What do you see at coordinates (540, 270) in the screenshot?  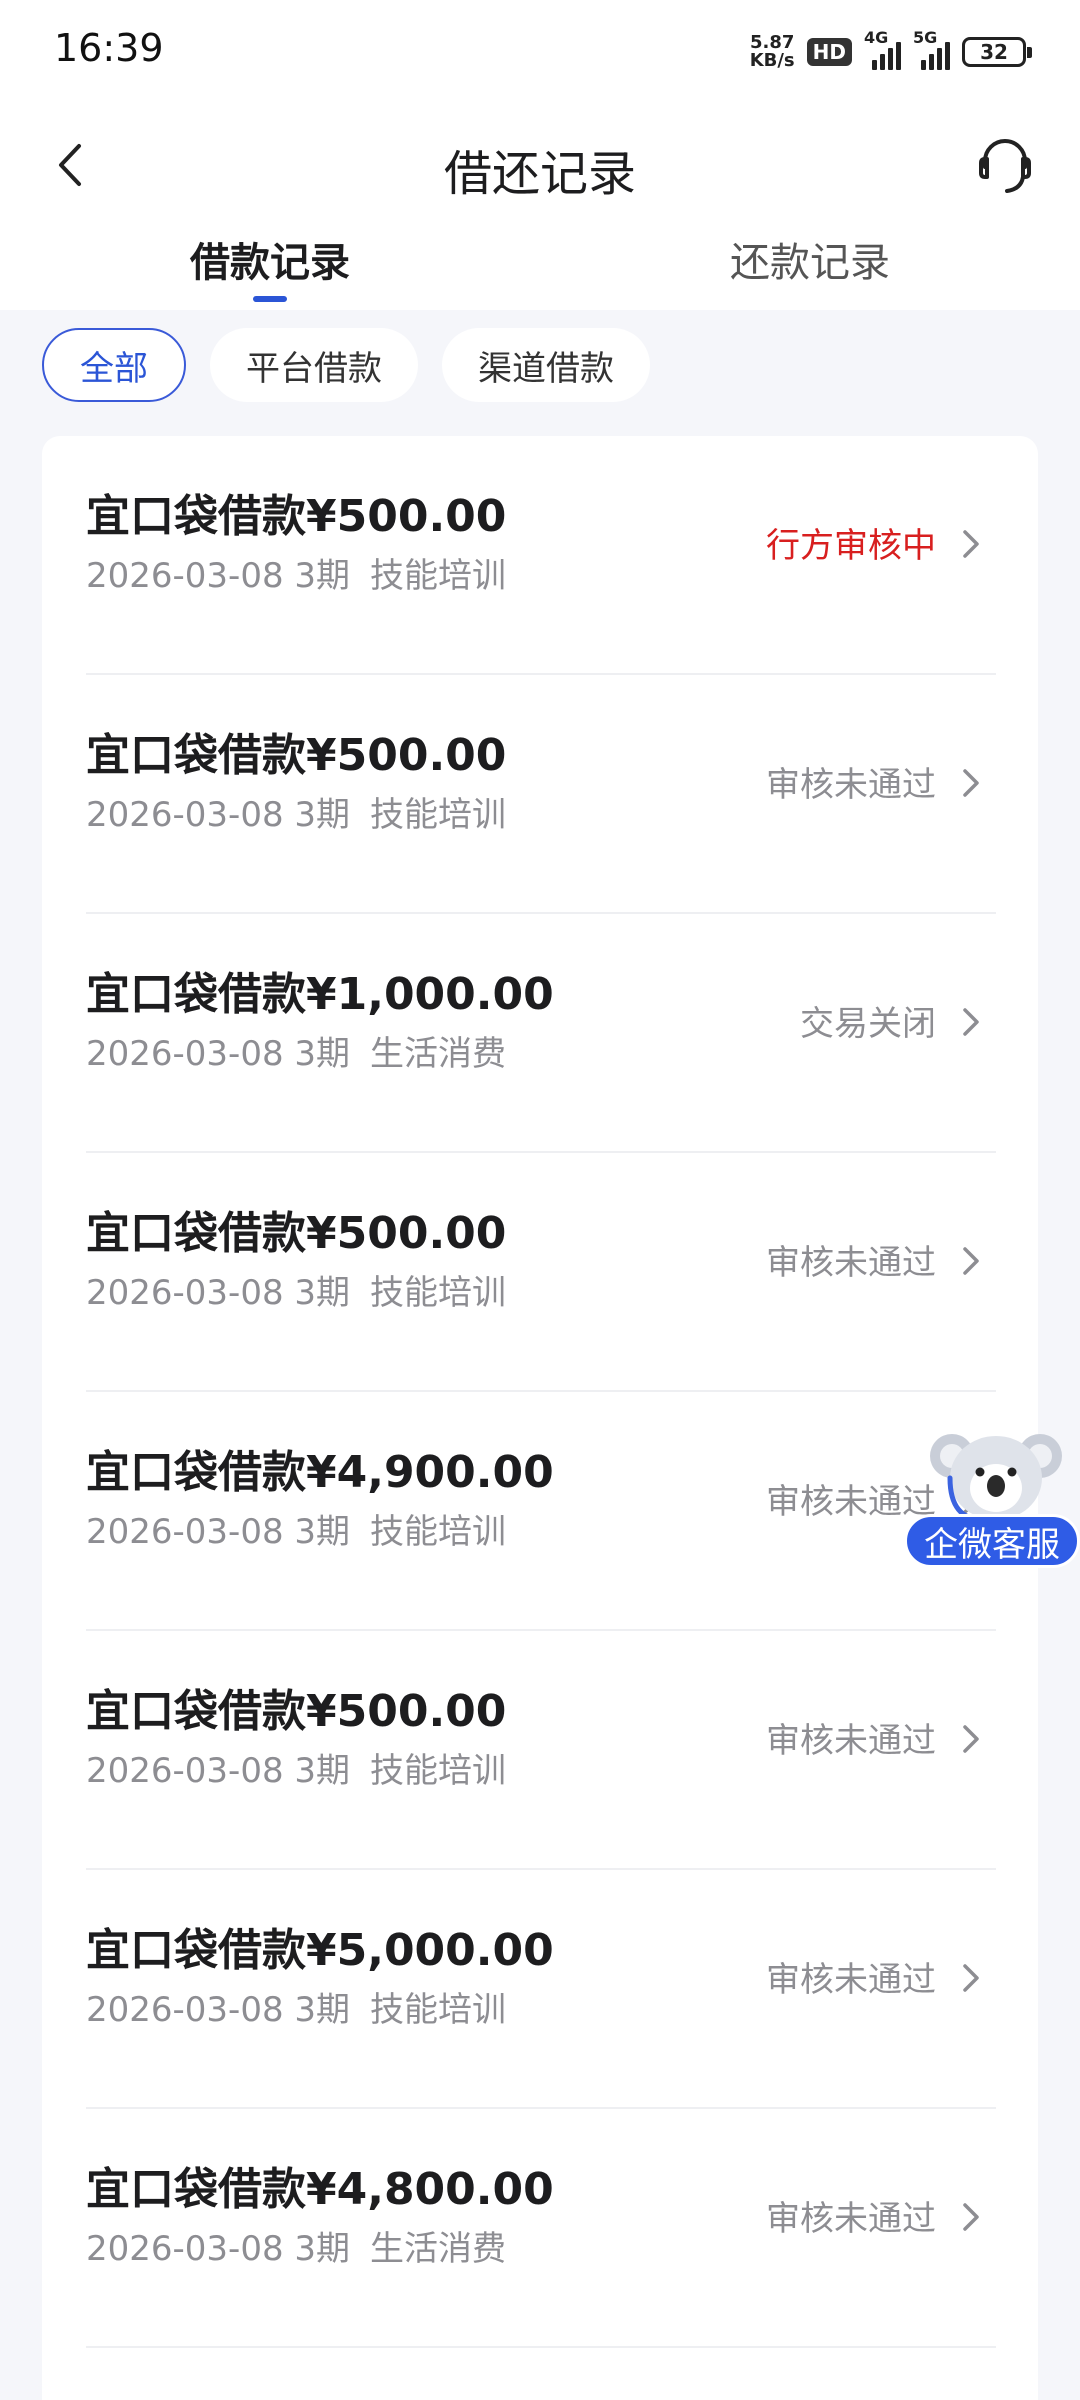 I see `record-tabs: 借款记录 还款记录` at bounding box center [540, 270].